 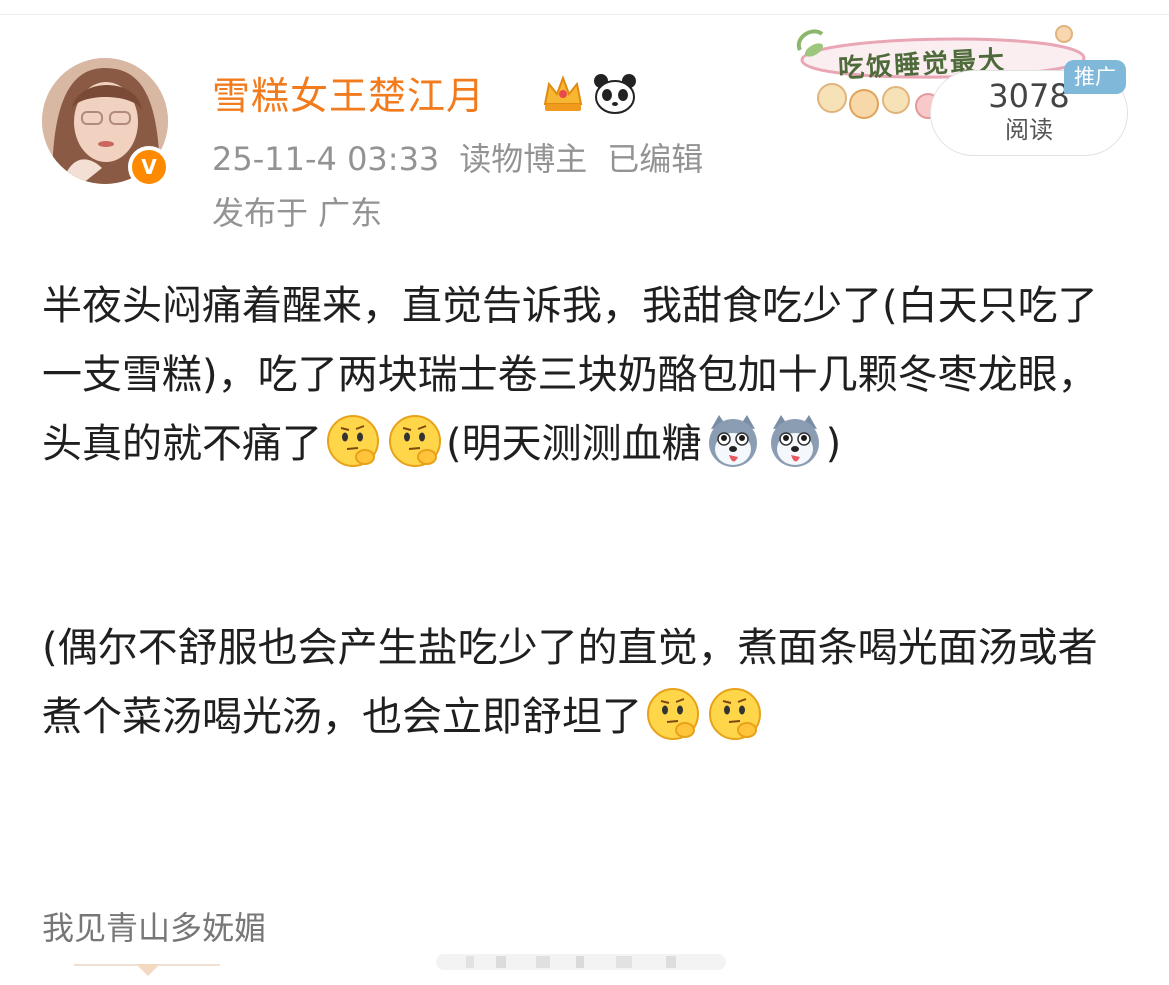 What do you see at coordinates (563, 94) in the screenshot?
I see `crown-icon` at bounding box center [563, 94].